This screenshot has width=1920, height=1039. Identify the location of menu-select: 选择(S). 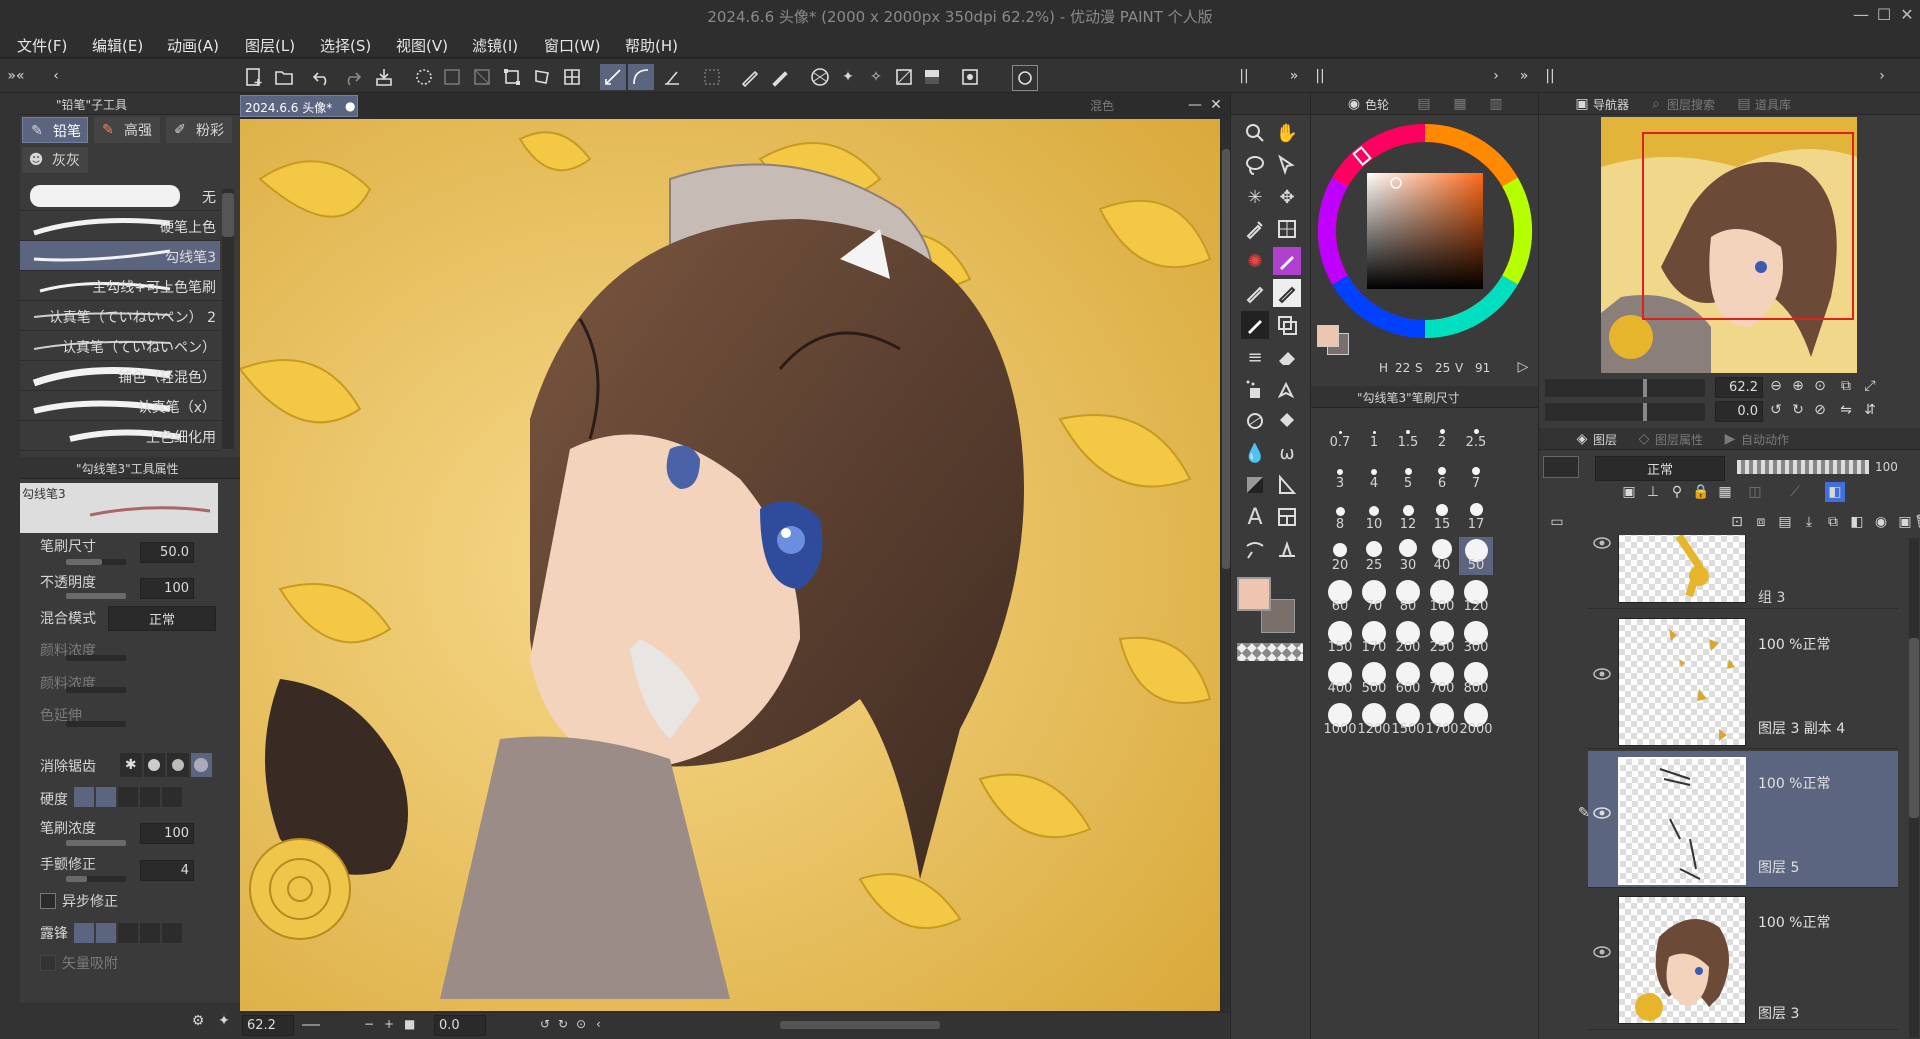
(345, 45).